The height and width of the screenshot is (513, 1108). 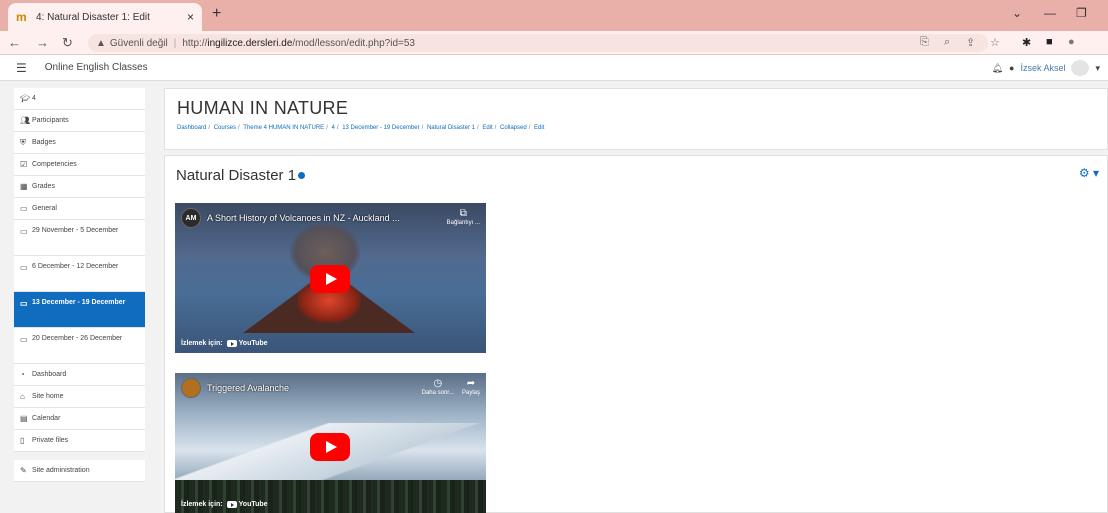 What do you see at coordinates (21, 17) in the screenshot?
I see `moodle-favicon-icon: m` at bounding box center [21, 17].